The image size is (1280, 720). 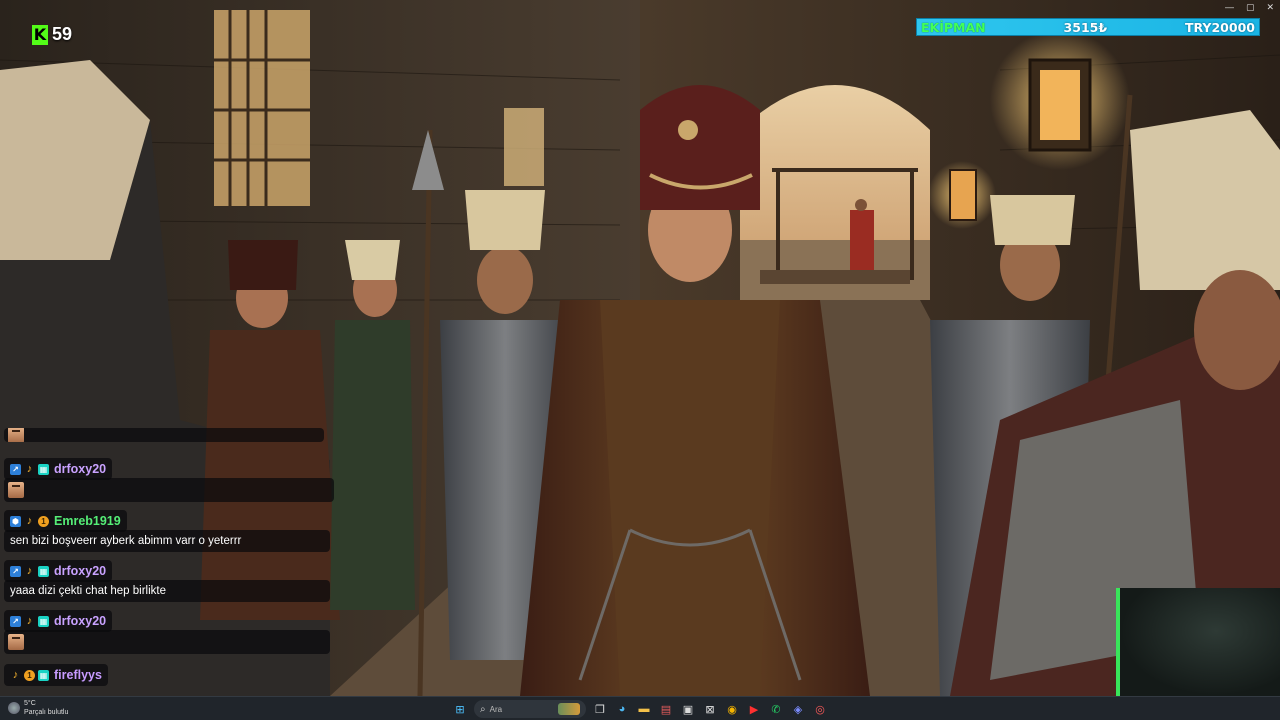 I want to click on kick-logo-icon: K, so click(x=40, y=34).